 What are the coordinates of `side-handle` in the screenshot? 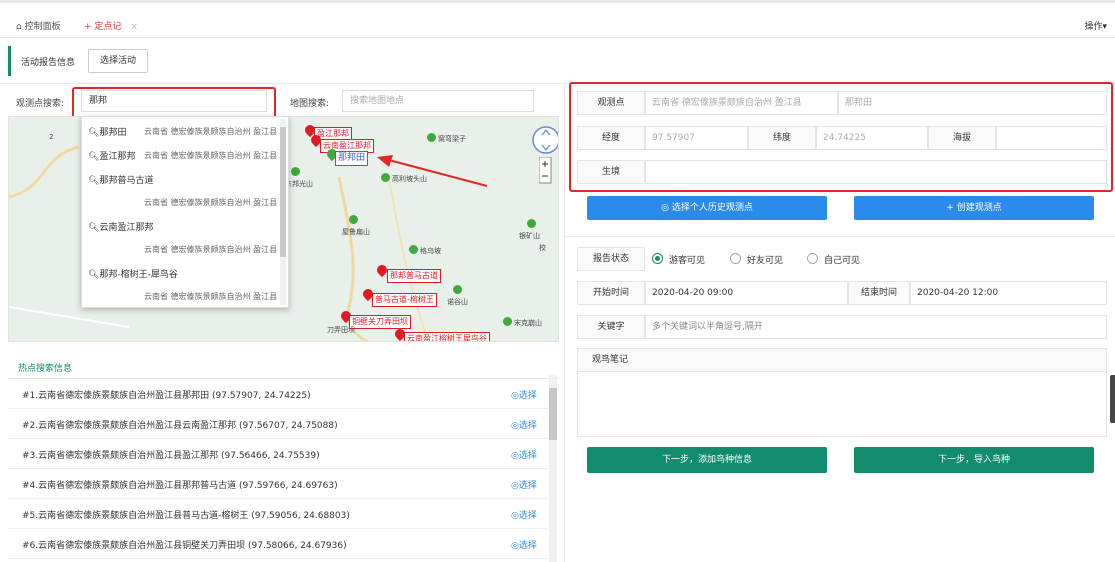 It's located at (1112, 399).